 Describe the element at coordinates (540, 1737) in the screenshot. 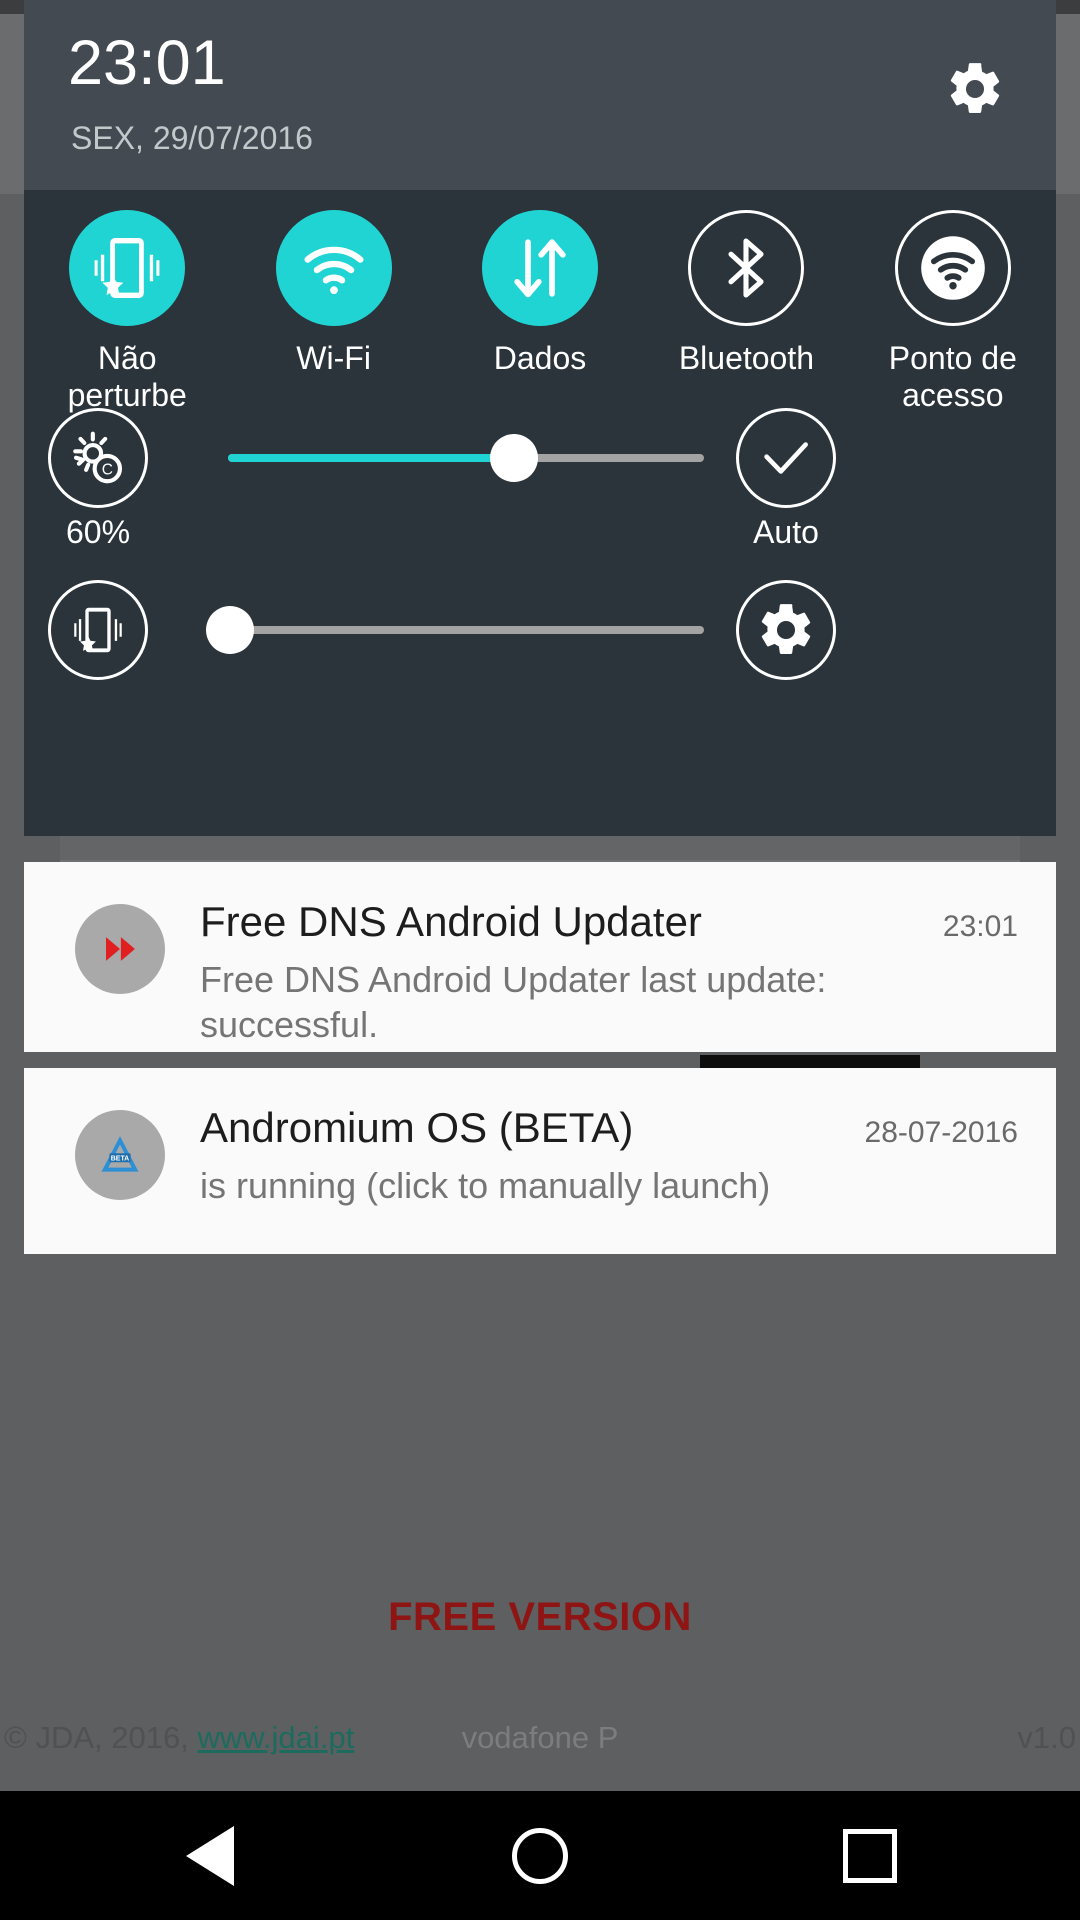

I see `footer-carrier: vodafone P` at that location.